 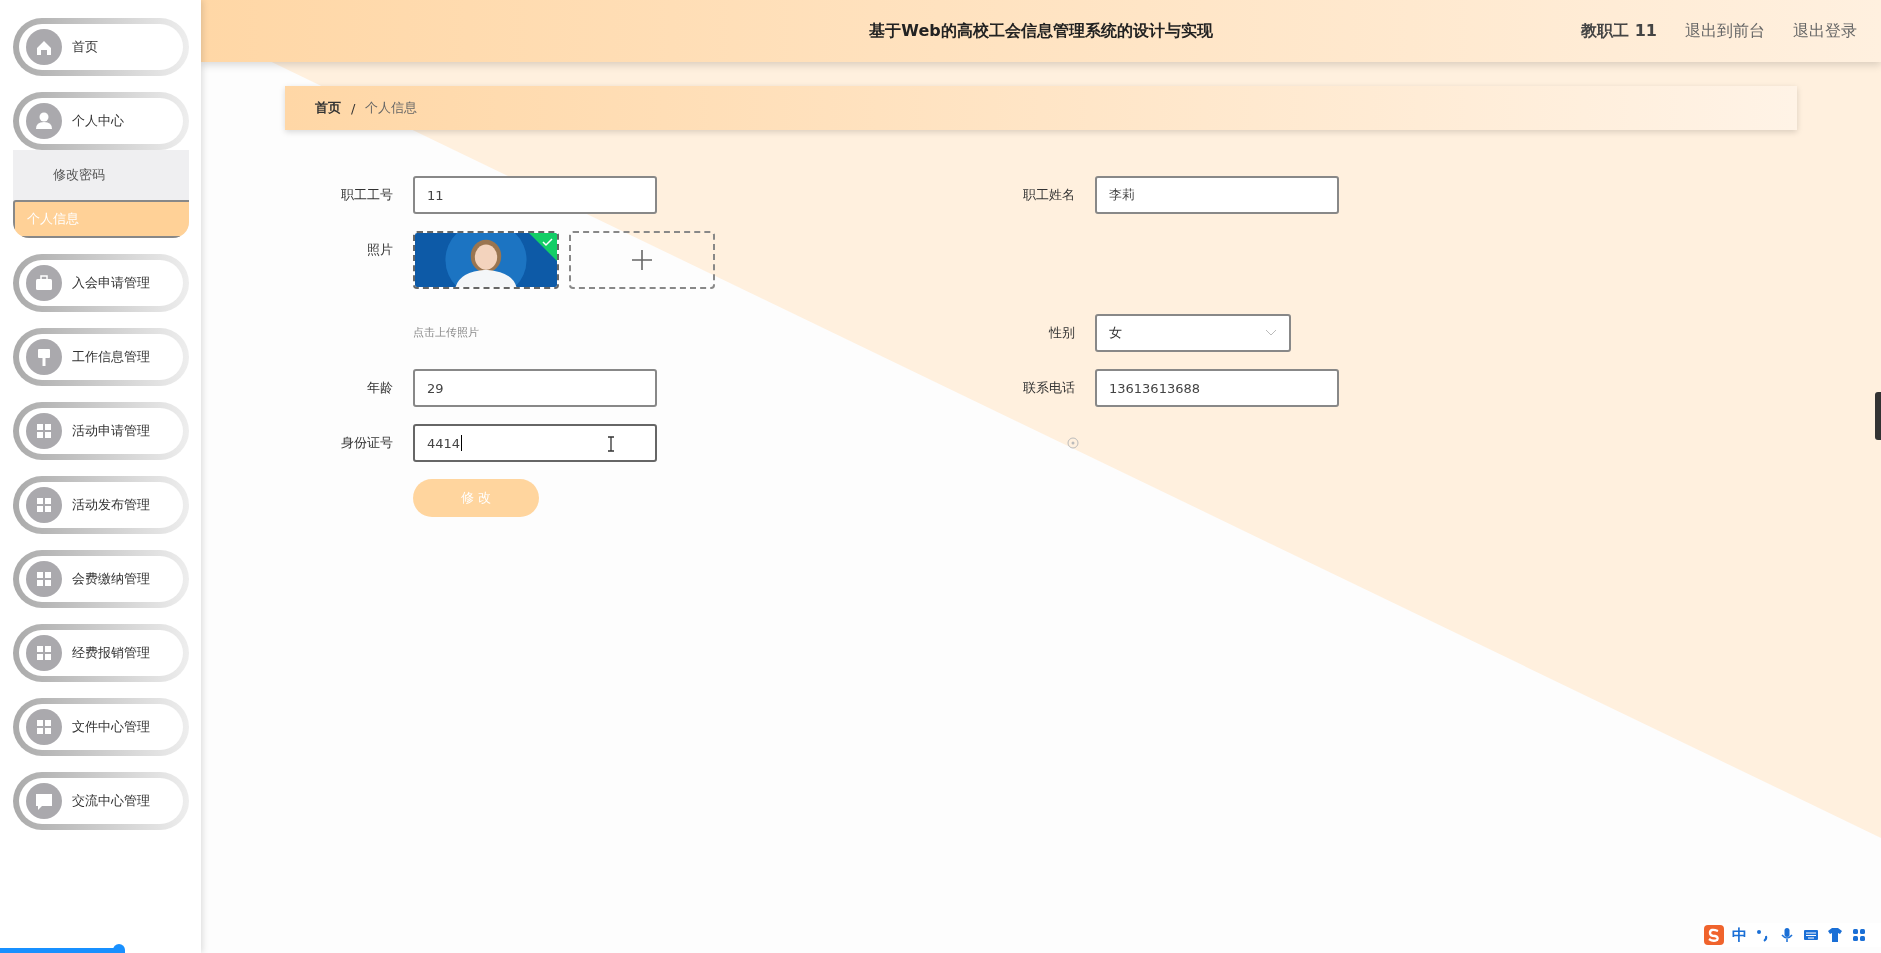 What do you see at coordinates (366, 443) in the screenshot?
I see `field-label: 身份证号` at bounding box center [366, 443].